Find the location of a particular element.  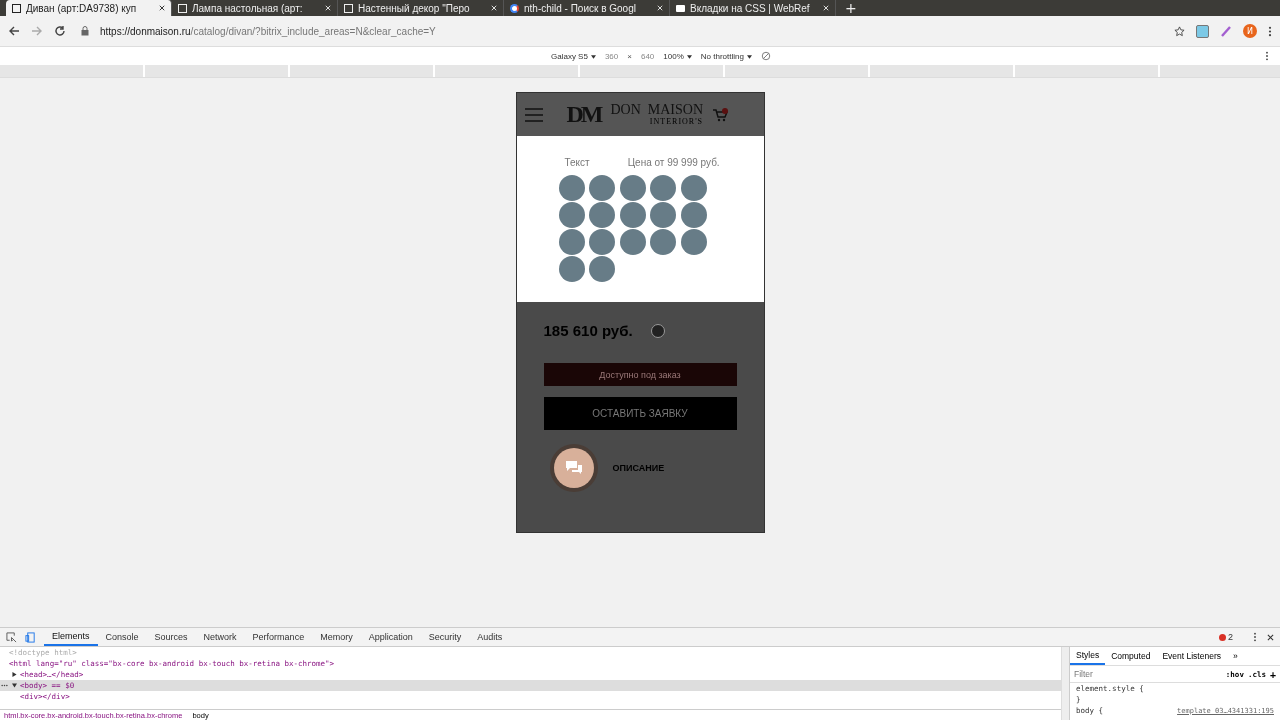

styles-tab: Computed is located at coordinates (1131, 656).